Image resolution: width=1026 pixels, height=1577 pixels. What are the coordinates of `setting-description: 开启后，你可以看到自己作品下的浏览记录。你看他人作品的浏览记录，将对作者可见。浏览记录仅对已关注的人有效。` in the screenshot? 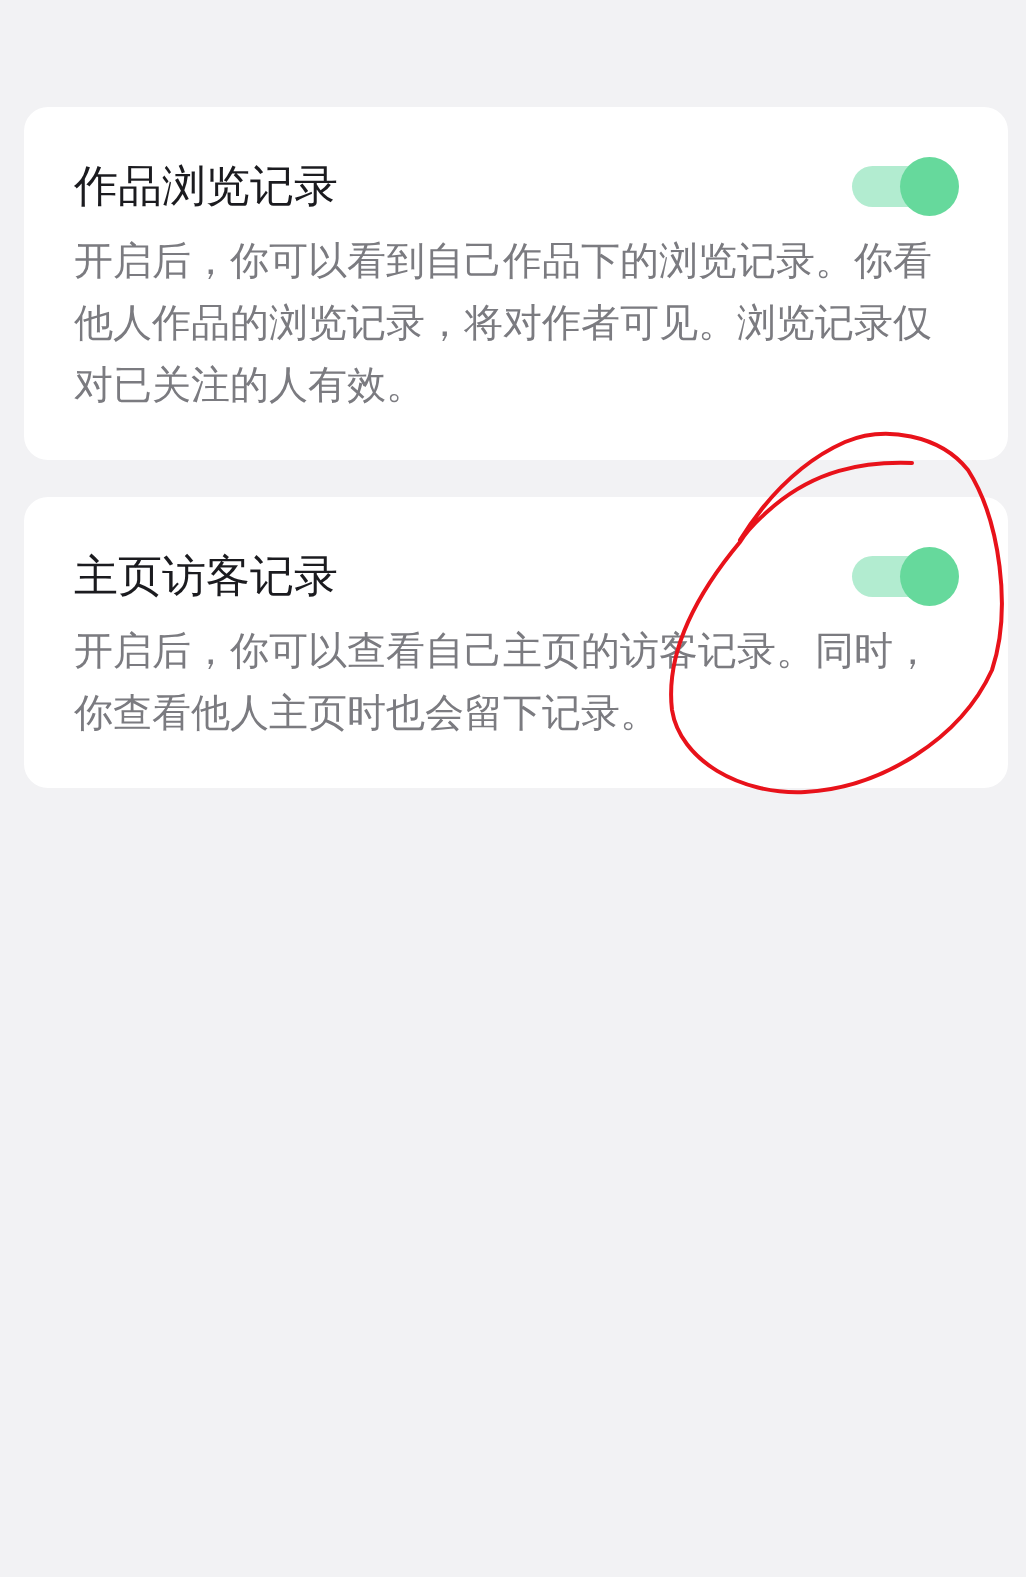 It's located at (503, 323).